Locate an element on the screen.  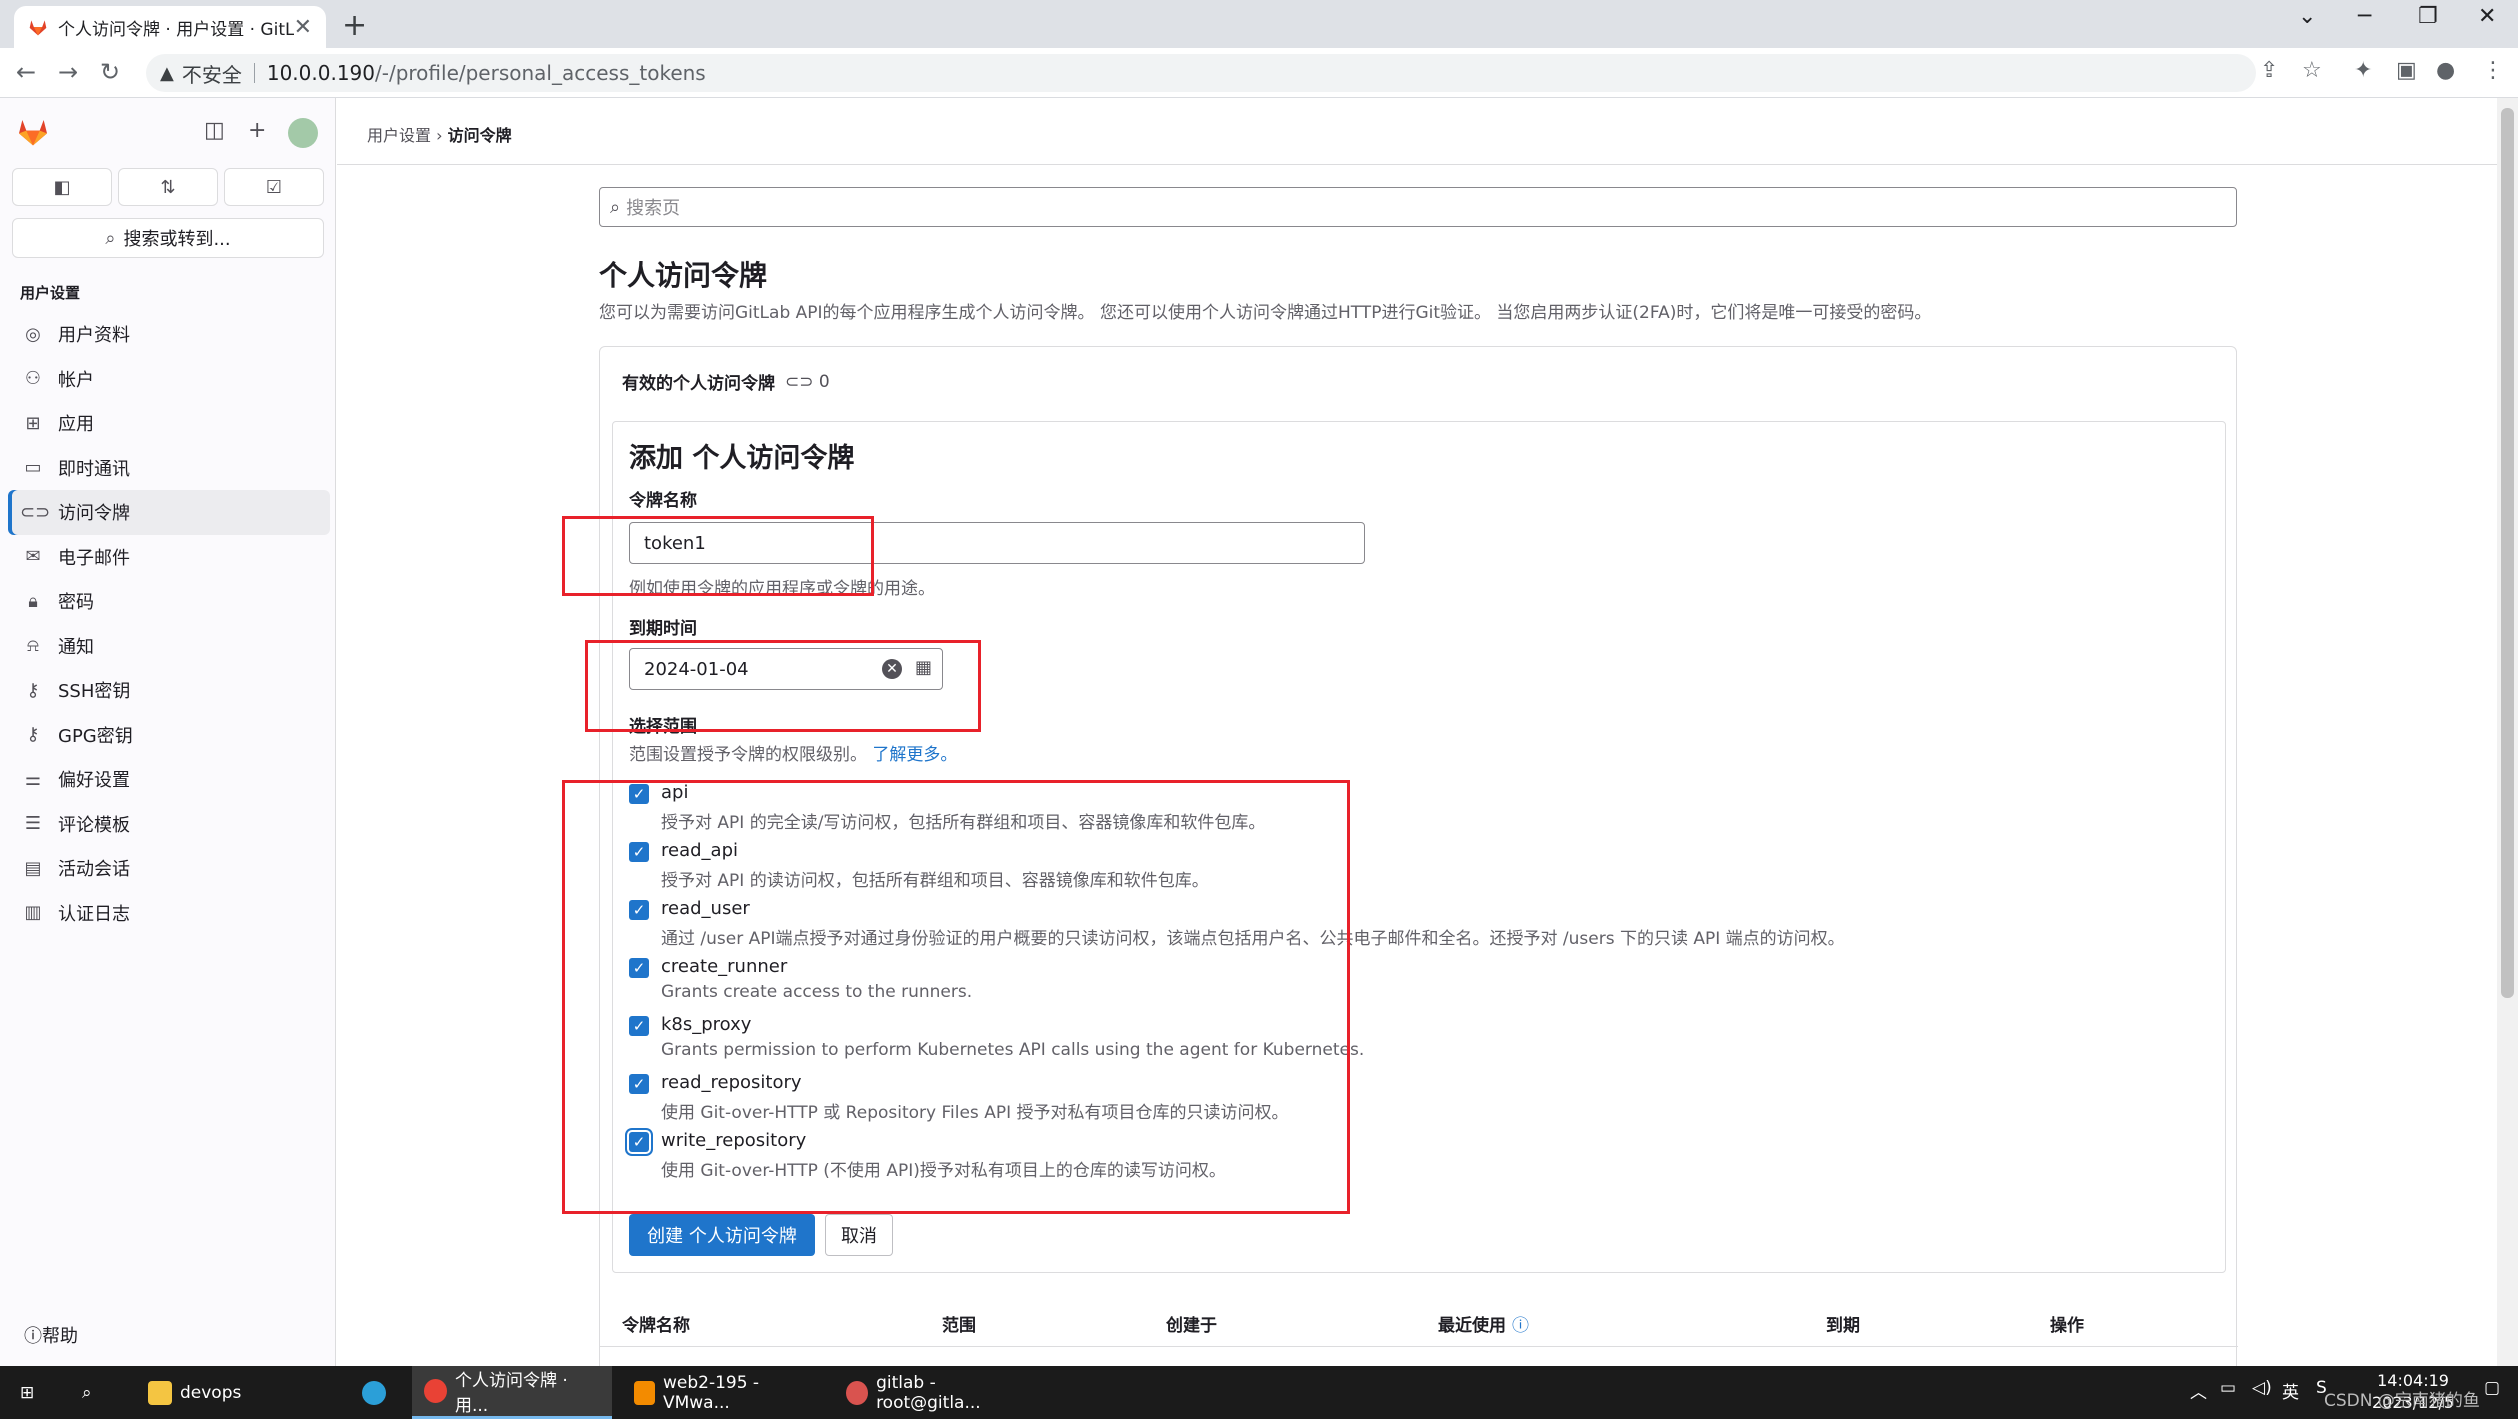
scrollbar-thumb is located at coordinates (2507, 553).